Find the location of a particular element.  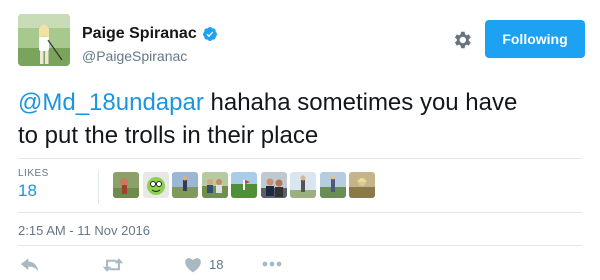

likes-count: 18 is located at coordinates (27, 191).